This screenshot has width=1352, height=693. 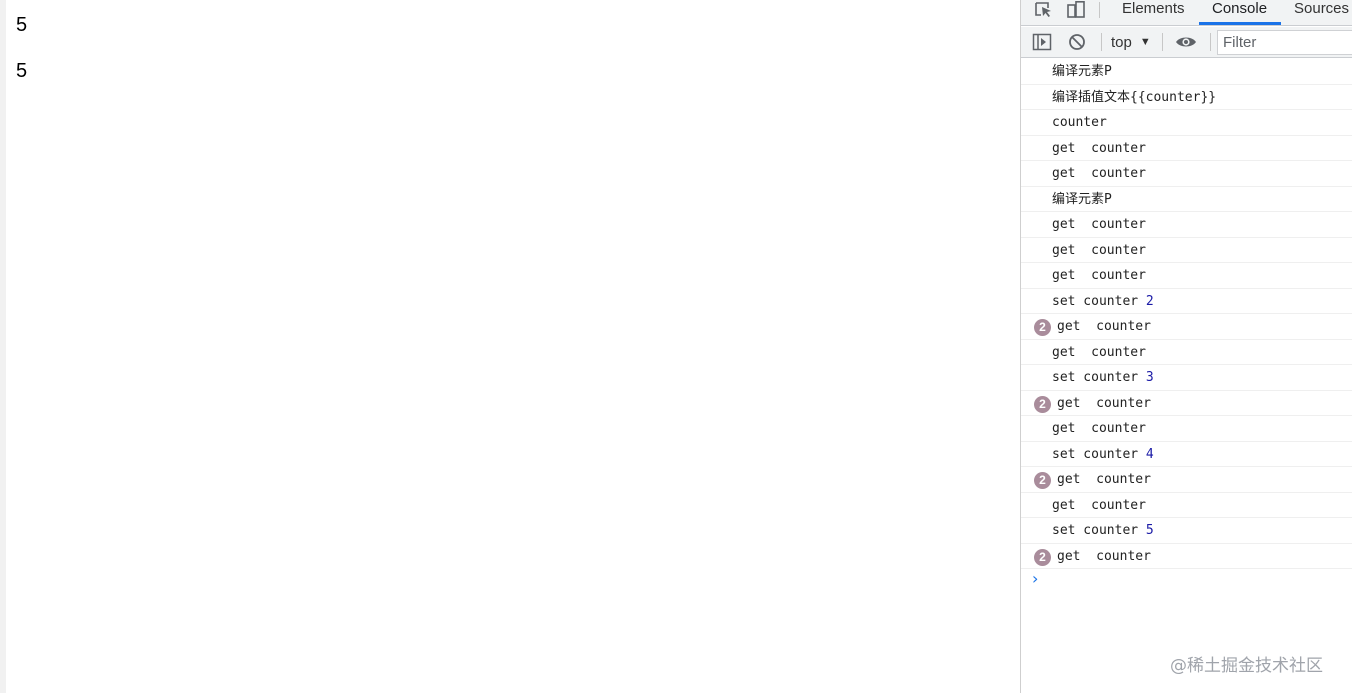 What do you see at coordinates (22, 25) in the screenshot?
I see `page-text-line-1: 5` at bounding box center [22, 25].